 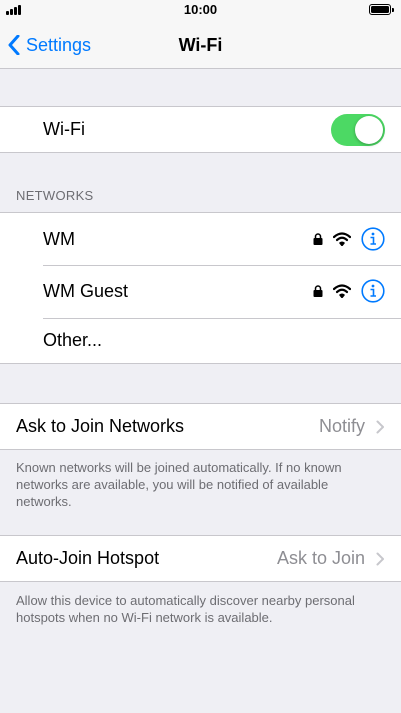 I want to click on auto-join-hotspot-row: Auto-Join Hotspot Ask to Join, so click(x=200, y=558).